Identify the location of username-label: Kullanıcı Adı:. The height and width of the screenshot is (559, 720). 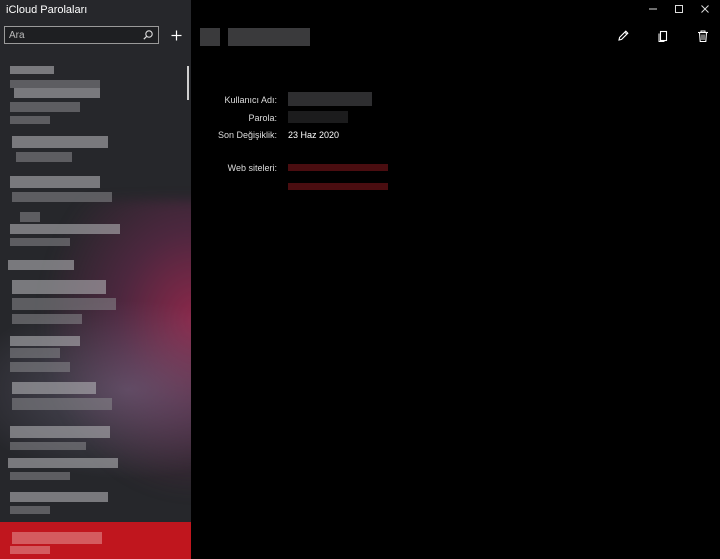
(250, 100).